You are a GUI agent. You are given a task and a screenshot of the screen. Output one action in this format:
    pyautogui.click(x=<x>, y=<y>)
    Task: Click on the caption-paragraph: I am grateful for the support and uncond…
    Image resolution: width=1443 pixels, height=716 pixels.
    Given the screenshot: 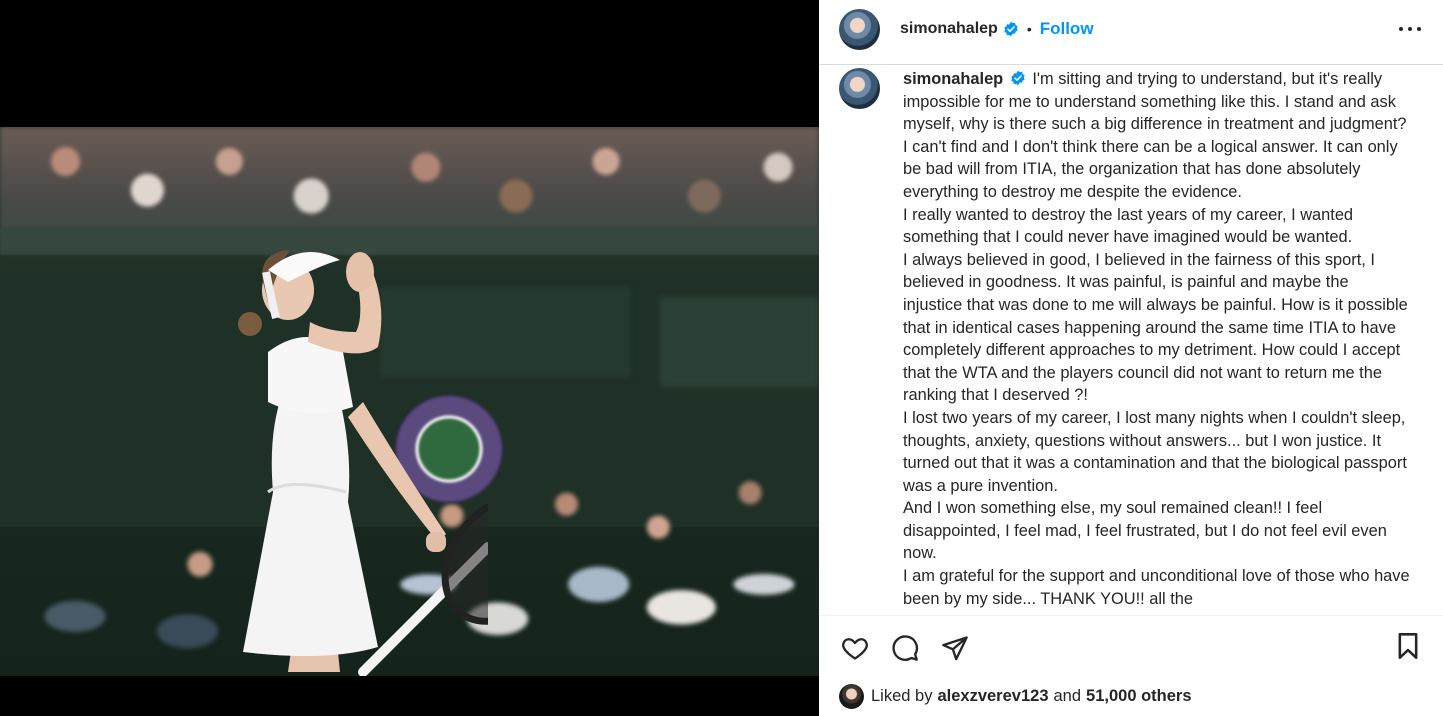 What is the action you would take?
    pyautogui.click(x=1156, y=587)
    